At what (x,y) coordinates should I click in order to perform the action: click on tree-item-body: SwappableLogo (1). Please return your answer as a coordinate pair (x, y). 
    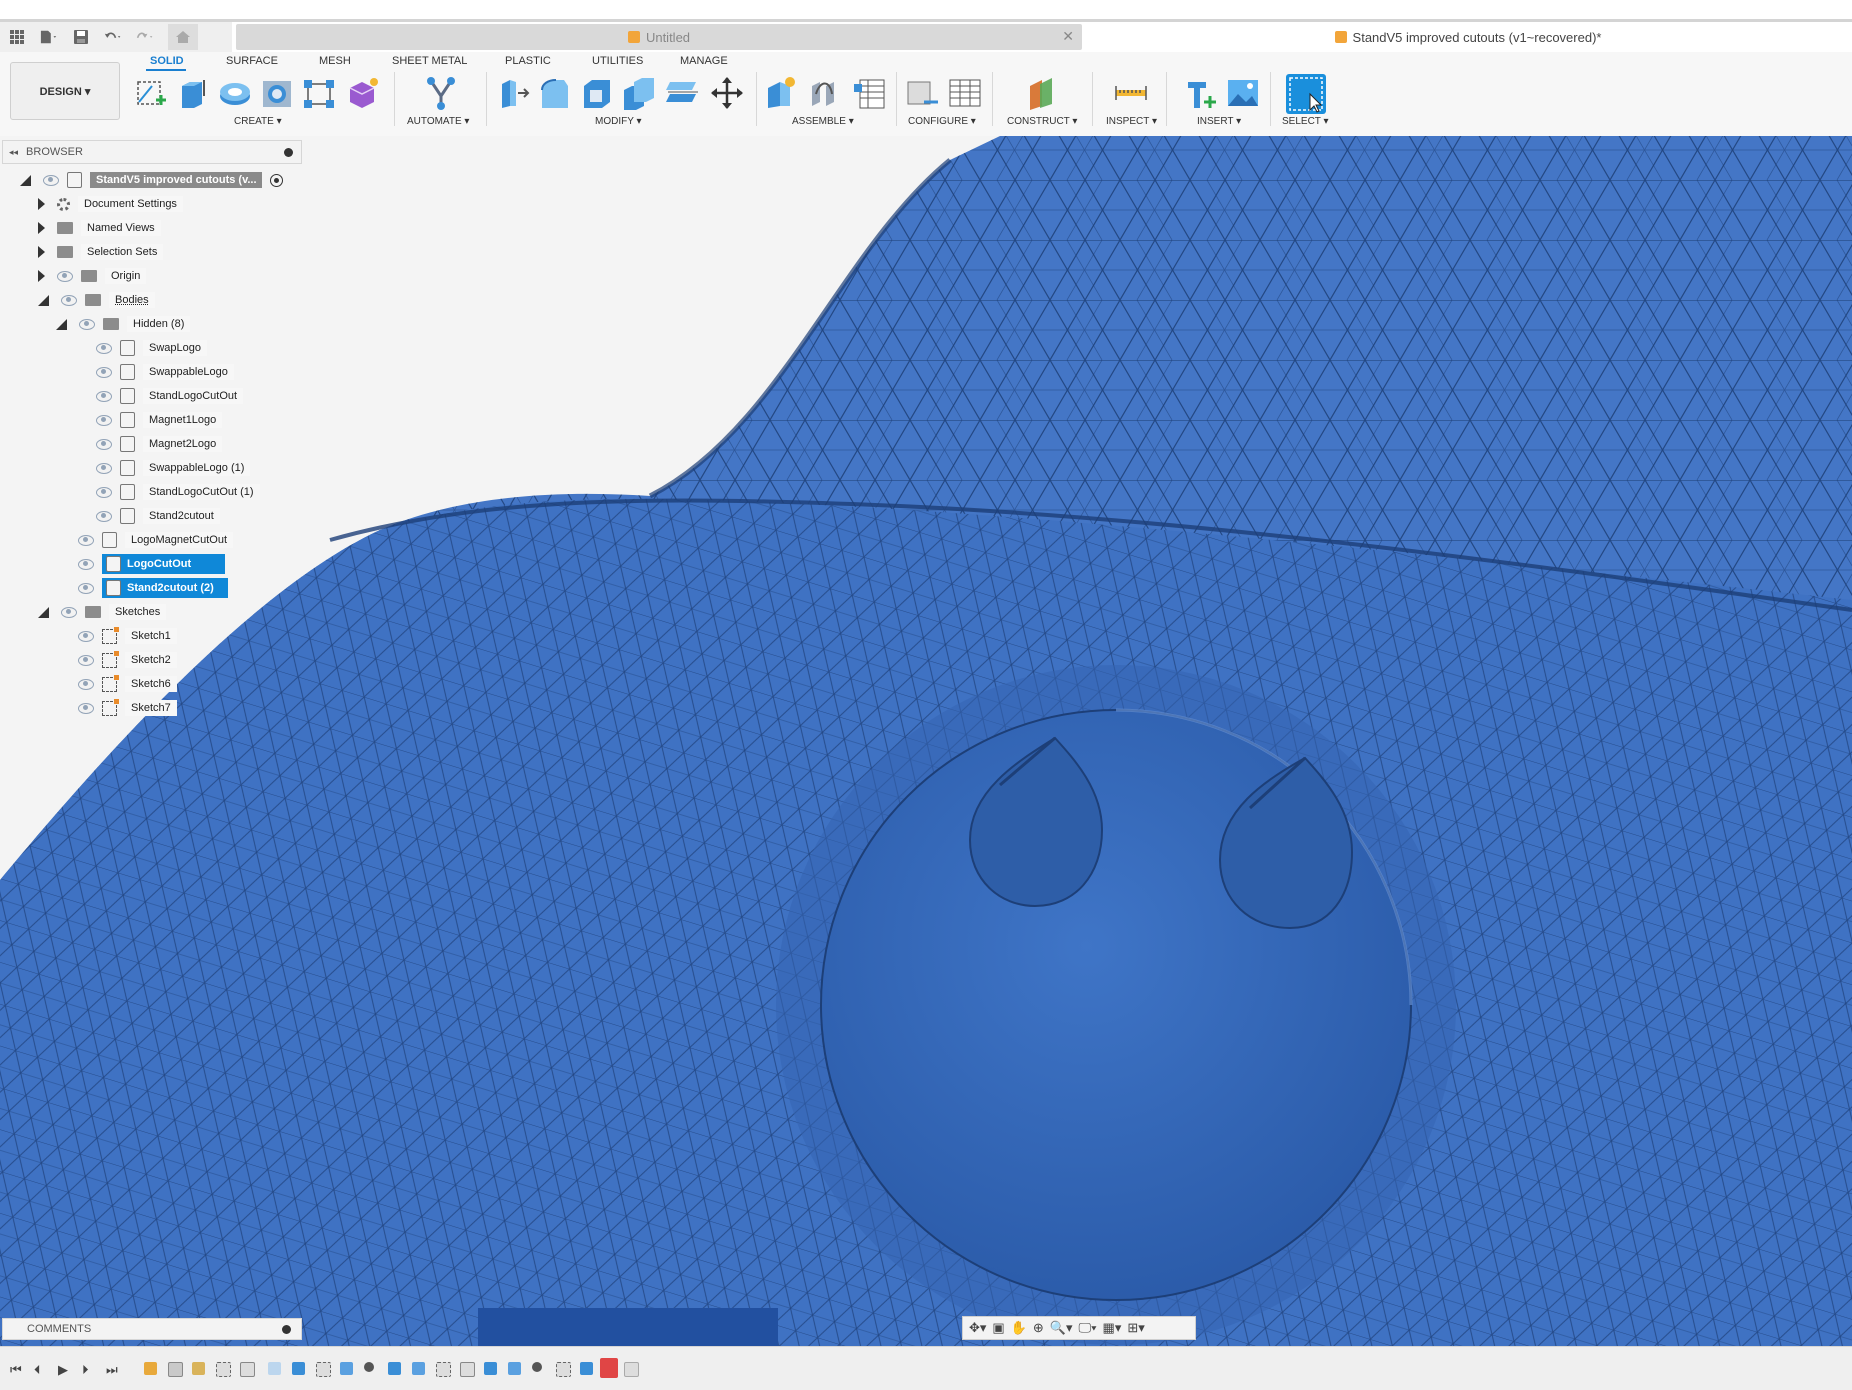
    Looking at the image, I should click on (173, 468).